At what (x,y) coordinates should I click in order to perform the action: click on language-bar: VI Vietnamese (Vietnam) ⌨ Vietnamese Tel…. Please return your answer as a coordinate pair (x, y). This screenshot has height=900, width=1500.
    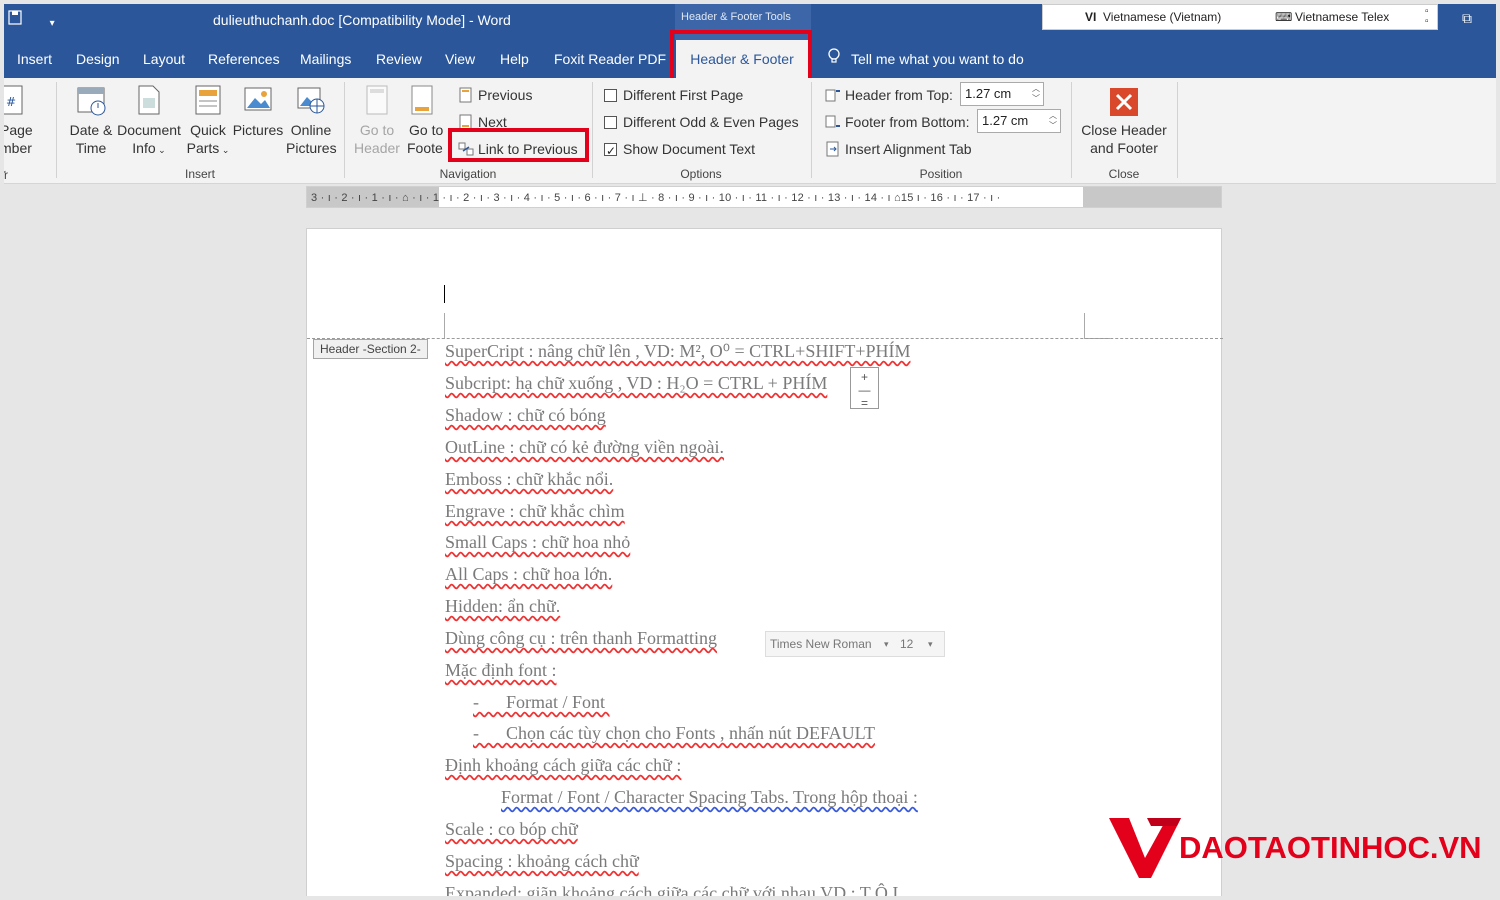
    Looking at the image, I should click on (1240, 17).